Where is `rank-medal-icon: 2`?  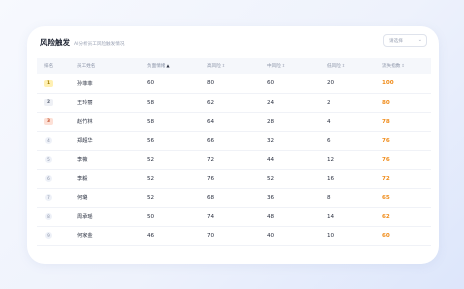 rank-medal-icon: 2 is located at coordinates (48, 102).